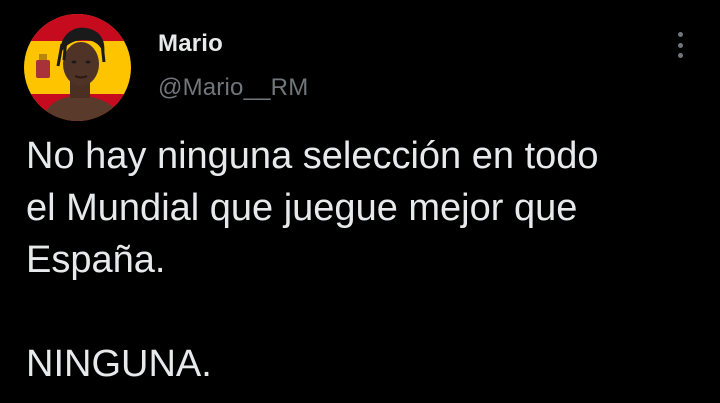 This screenshot has width=720, height=403. I want to click on more-options-icon, so click(680, 45).